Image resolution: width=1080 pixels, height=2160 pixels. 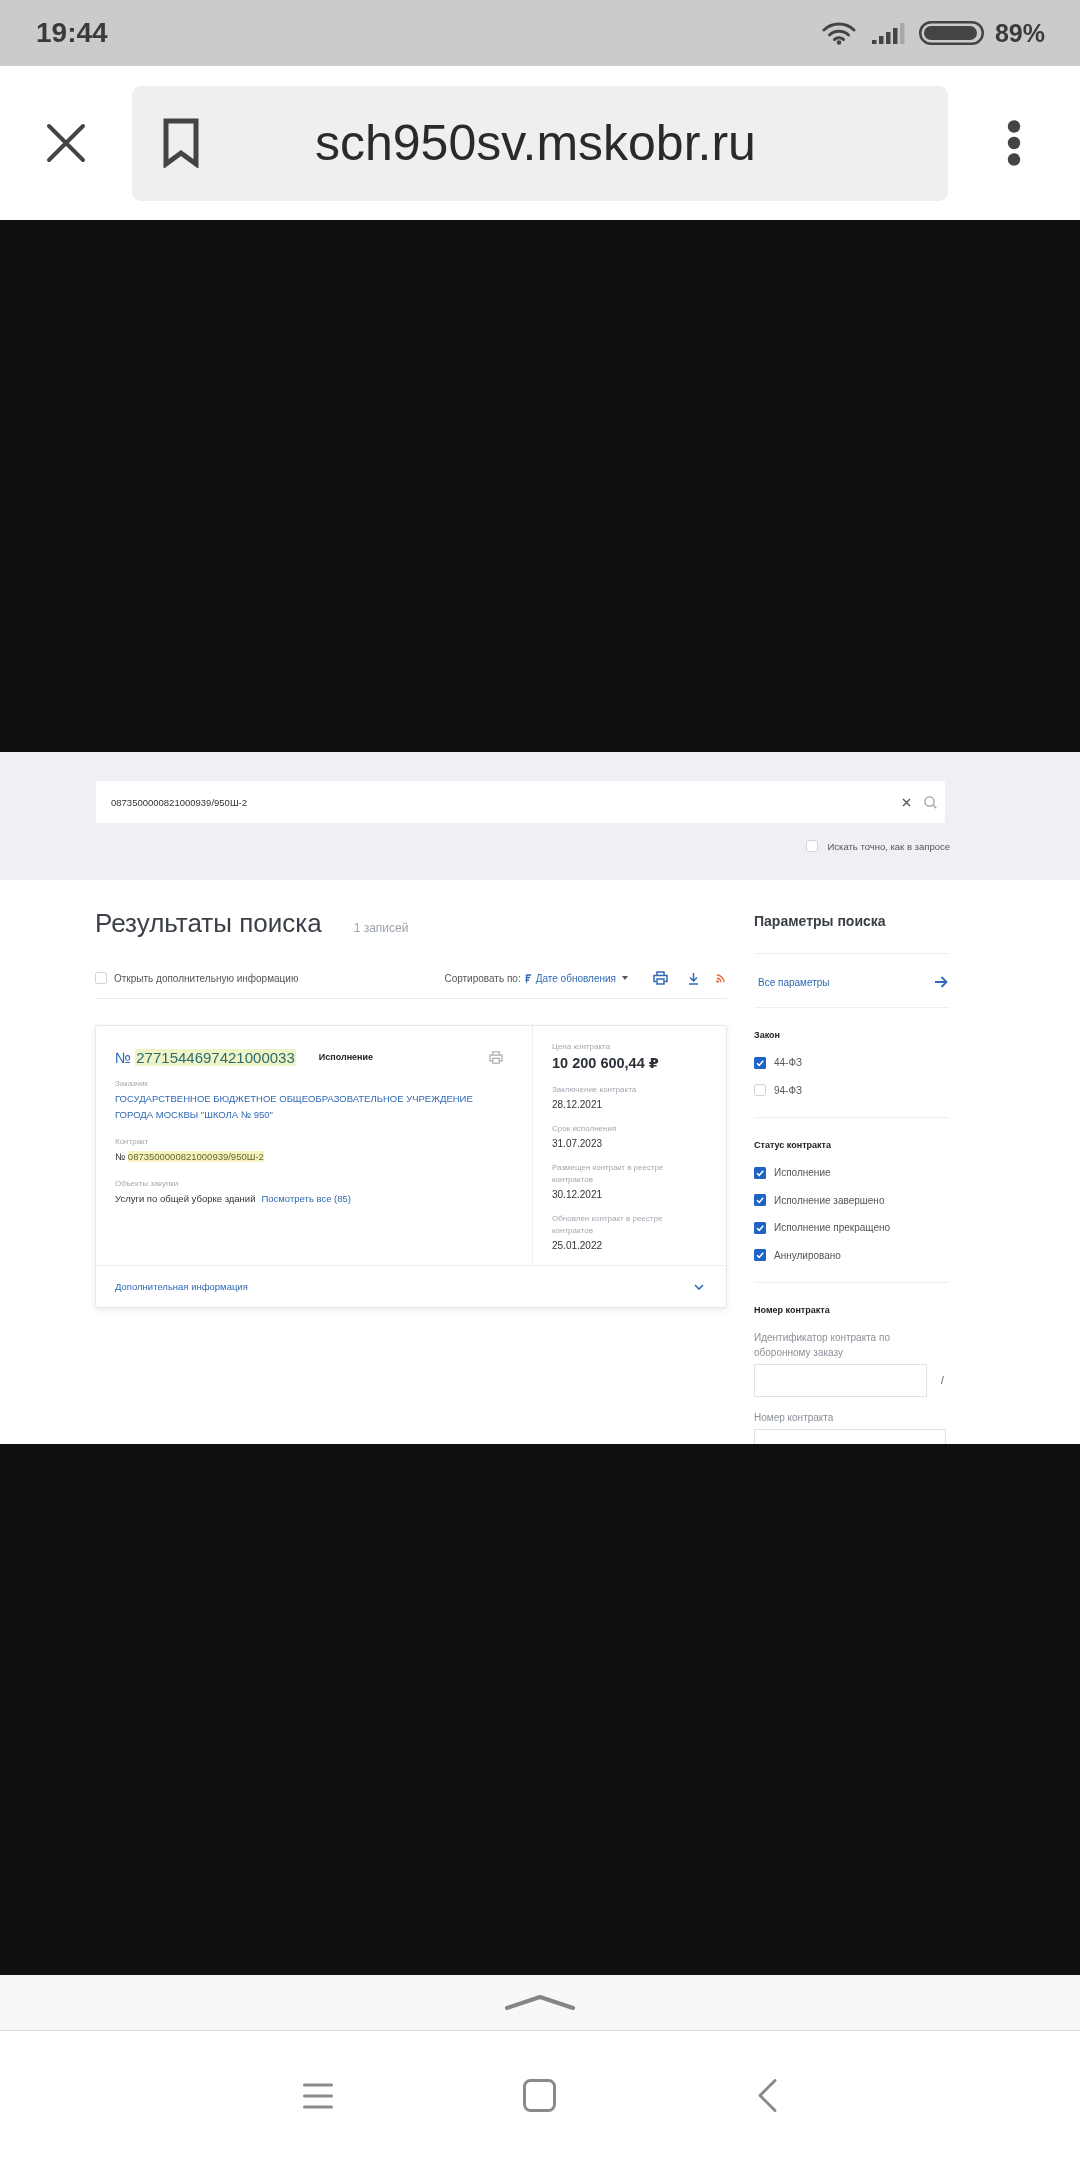 What do you see at coordinates (720, 978) in the screenshot?
I see `rss-icon` at bounding box center [720, 978].